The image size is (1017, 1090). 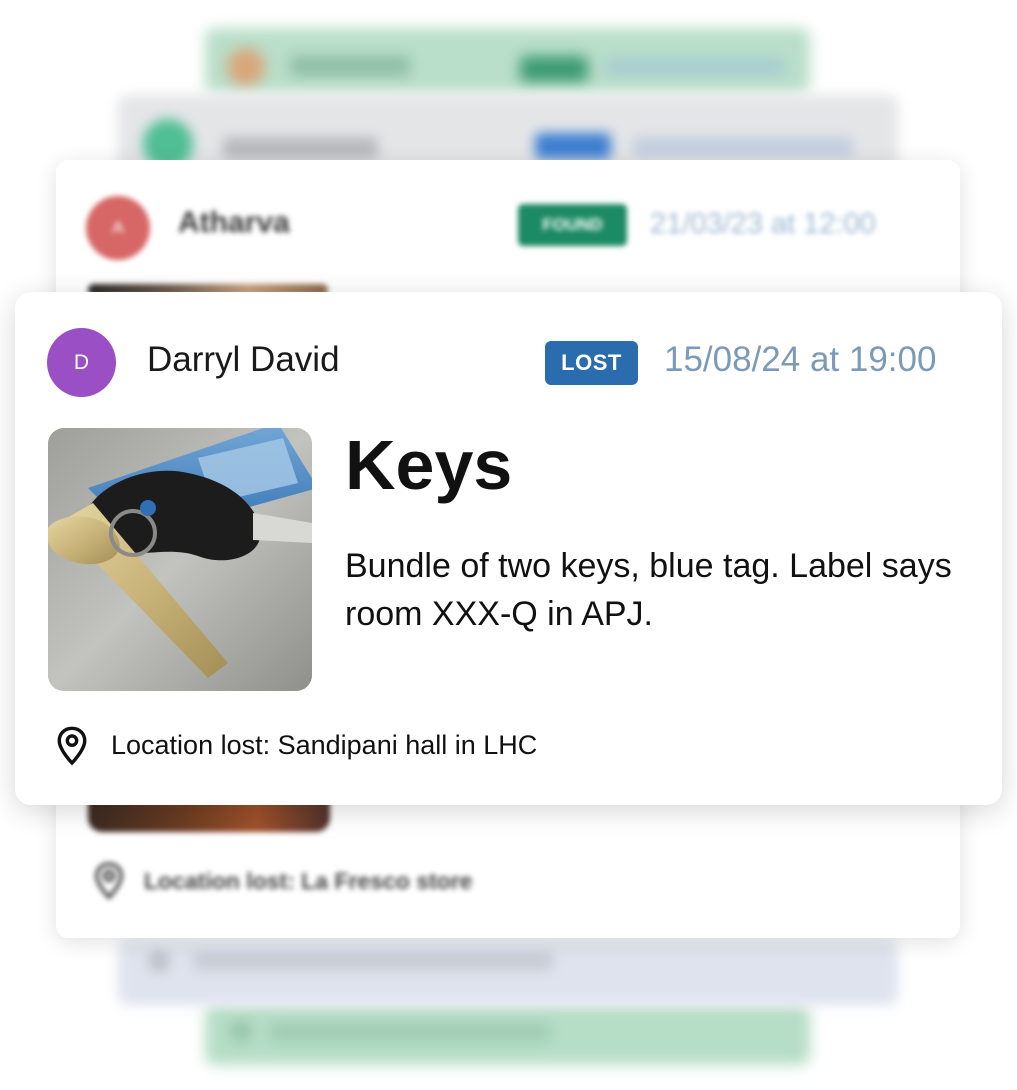 I want to click on author-name: Atharva, so click(x=234, y=222).